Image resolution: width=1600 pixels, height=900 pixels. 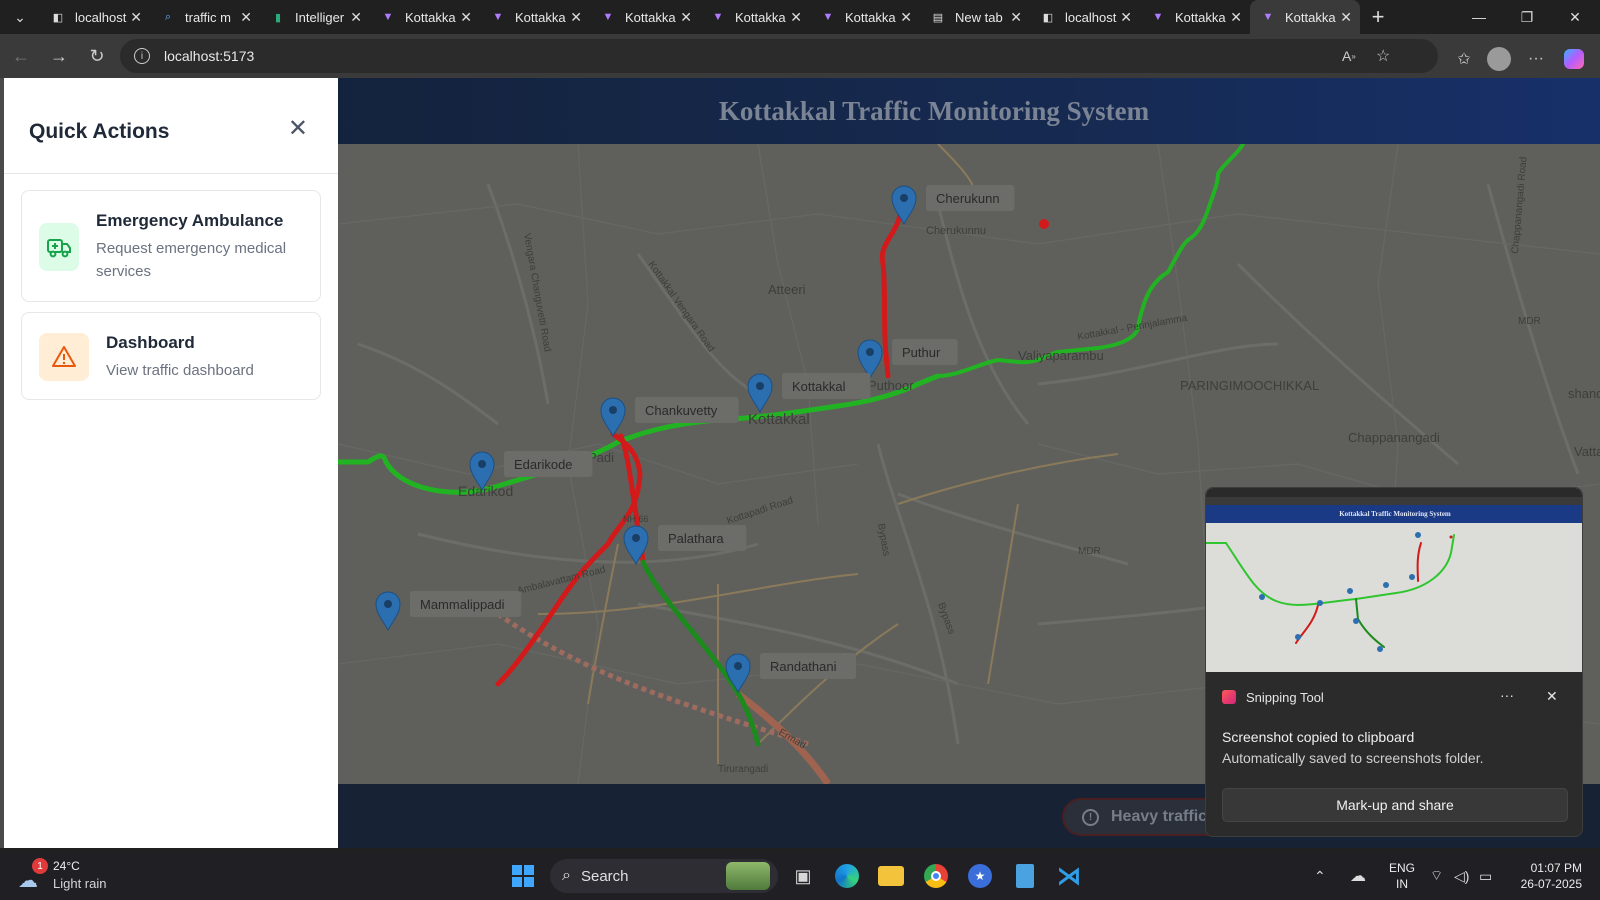 I want to click on favorite-star-icon: ☆, so click(x=1383, y=56).